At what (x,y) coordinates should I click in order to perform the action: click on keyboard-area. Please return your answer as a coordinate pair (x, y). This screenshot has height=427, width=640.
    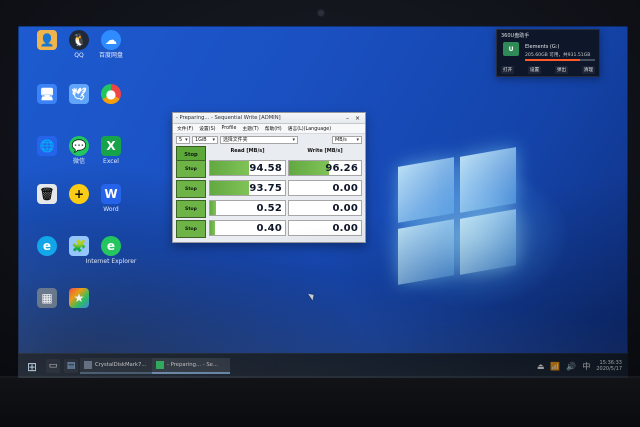
    Looking at the image, I should click on (320, 402).